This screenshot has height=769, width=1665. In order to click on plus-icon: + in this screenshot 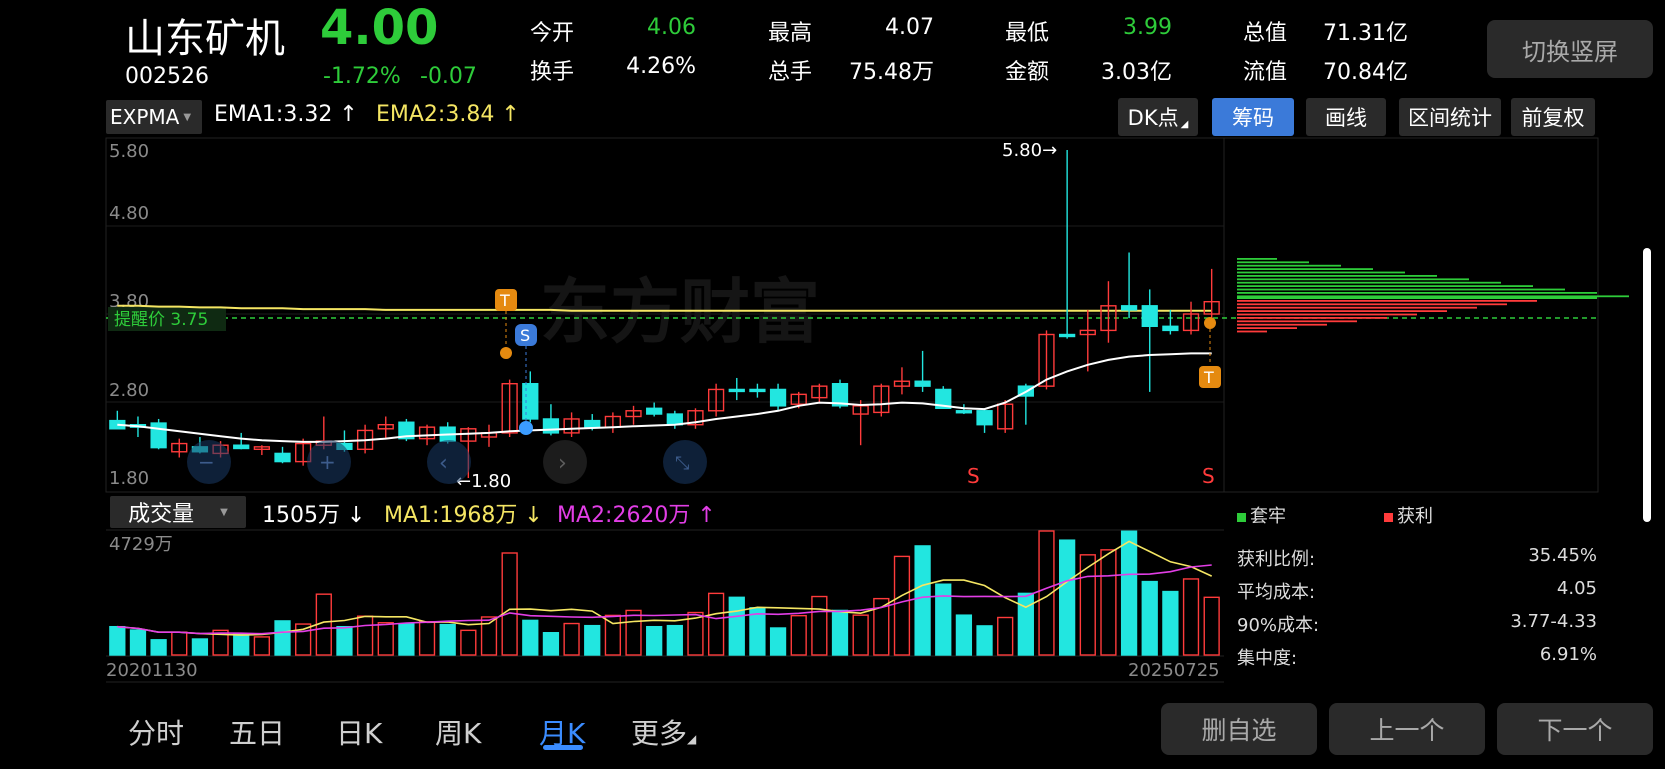, I will do `click(327, 462)`.